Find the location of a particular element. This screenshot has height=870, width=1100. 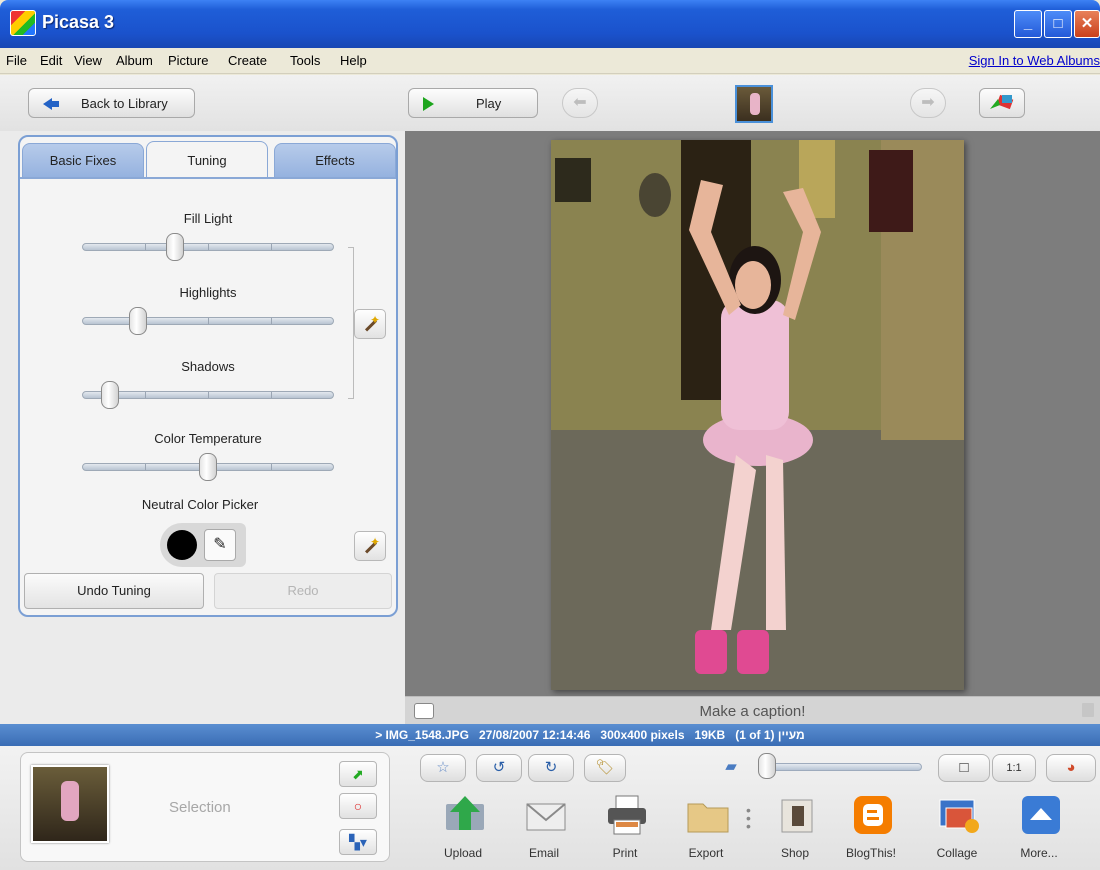

collage-button: Collage is located at coordinates (957, 828).